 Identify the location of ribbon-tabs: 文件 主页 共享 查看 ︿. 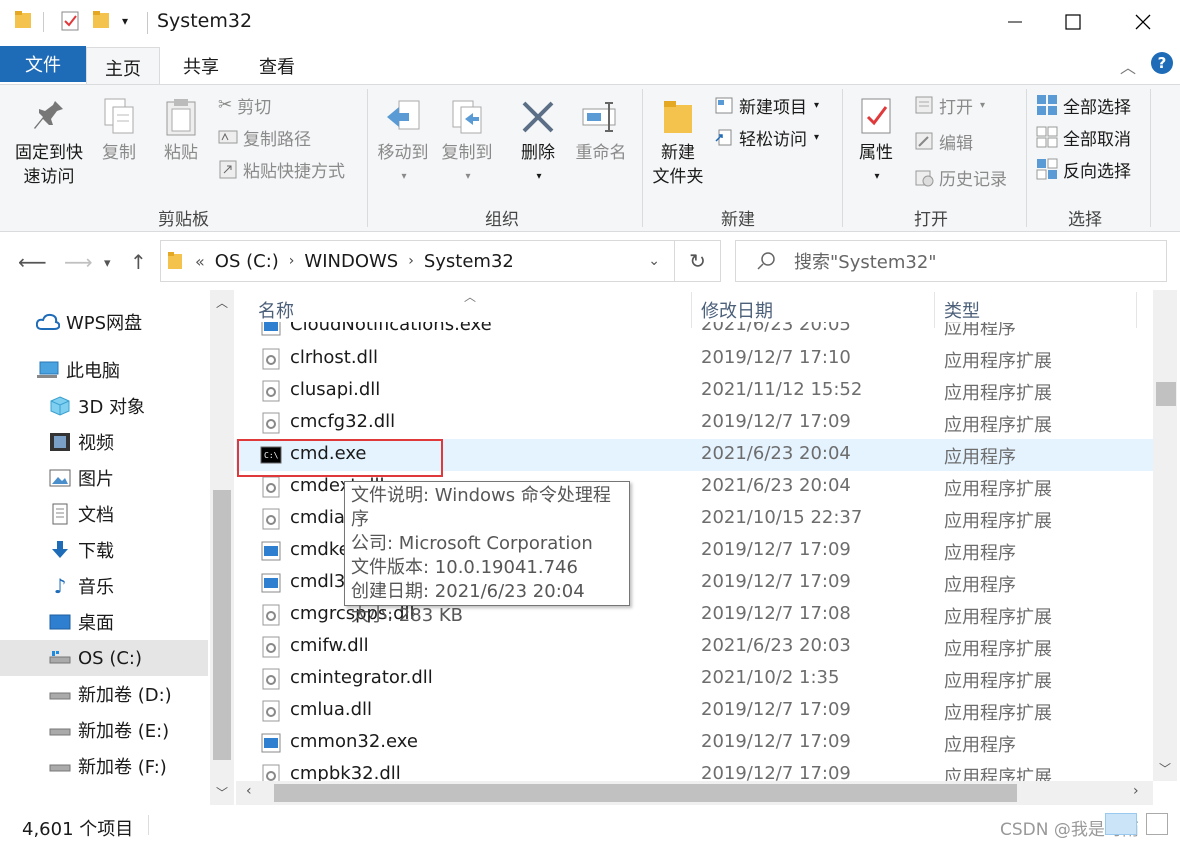
(590, 65).